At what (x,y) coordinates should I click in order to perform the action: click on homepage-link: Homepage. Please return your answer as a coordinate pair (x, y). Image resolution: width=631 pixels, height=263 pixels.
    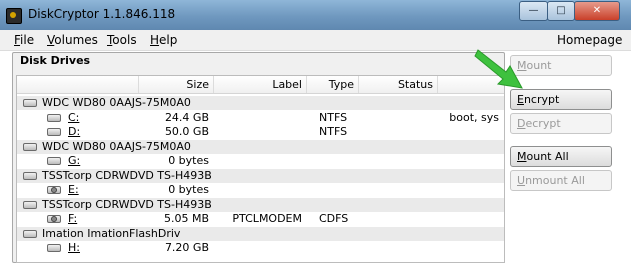
    Looking at the image, I should click on (589, 40).